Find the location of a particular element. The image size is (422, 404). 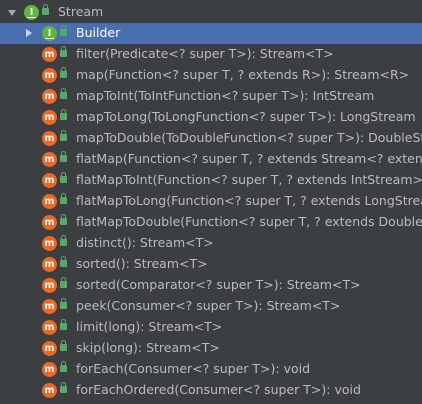

tree-node-label: Stream is located at coordinates (81, 11).